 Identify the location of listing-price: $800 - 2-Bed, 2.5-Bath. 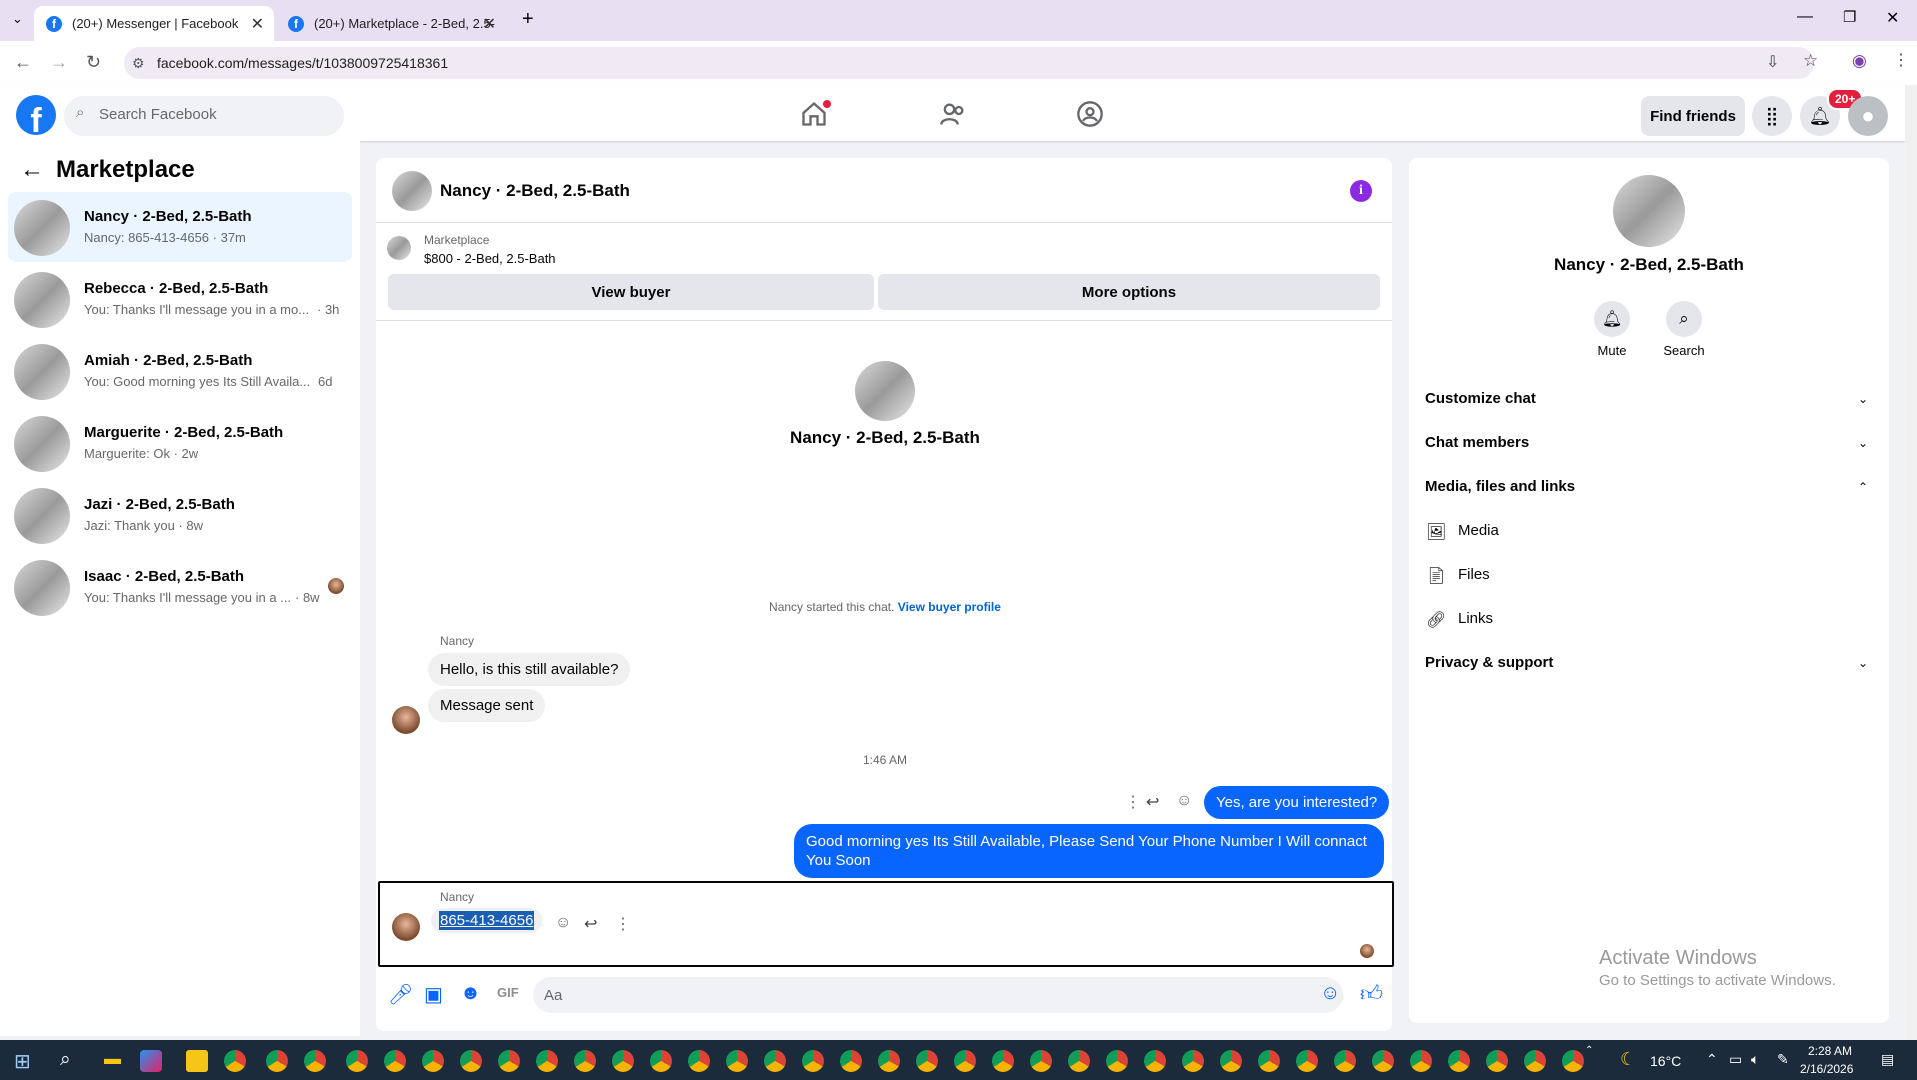
(490, 258).